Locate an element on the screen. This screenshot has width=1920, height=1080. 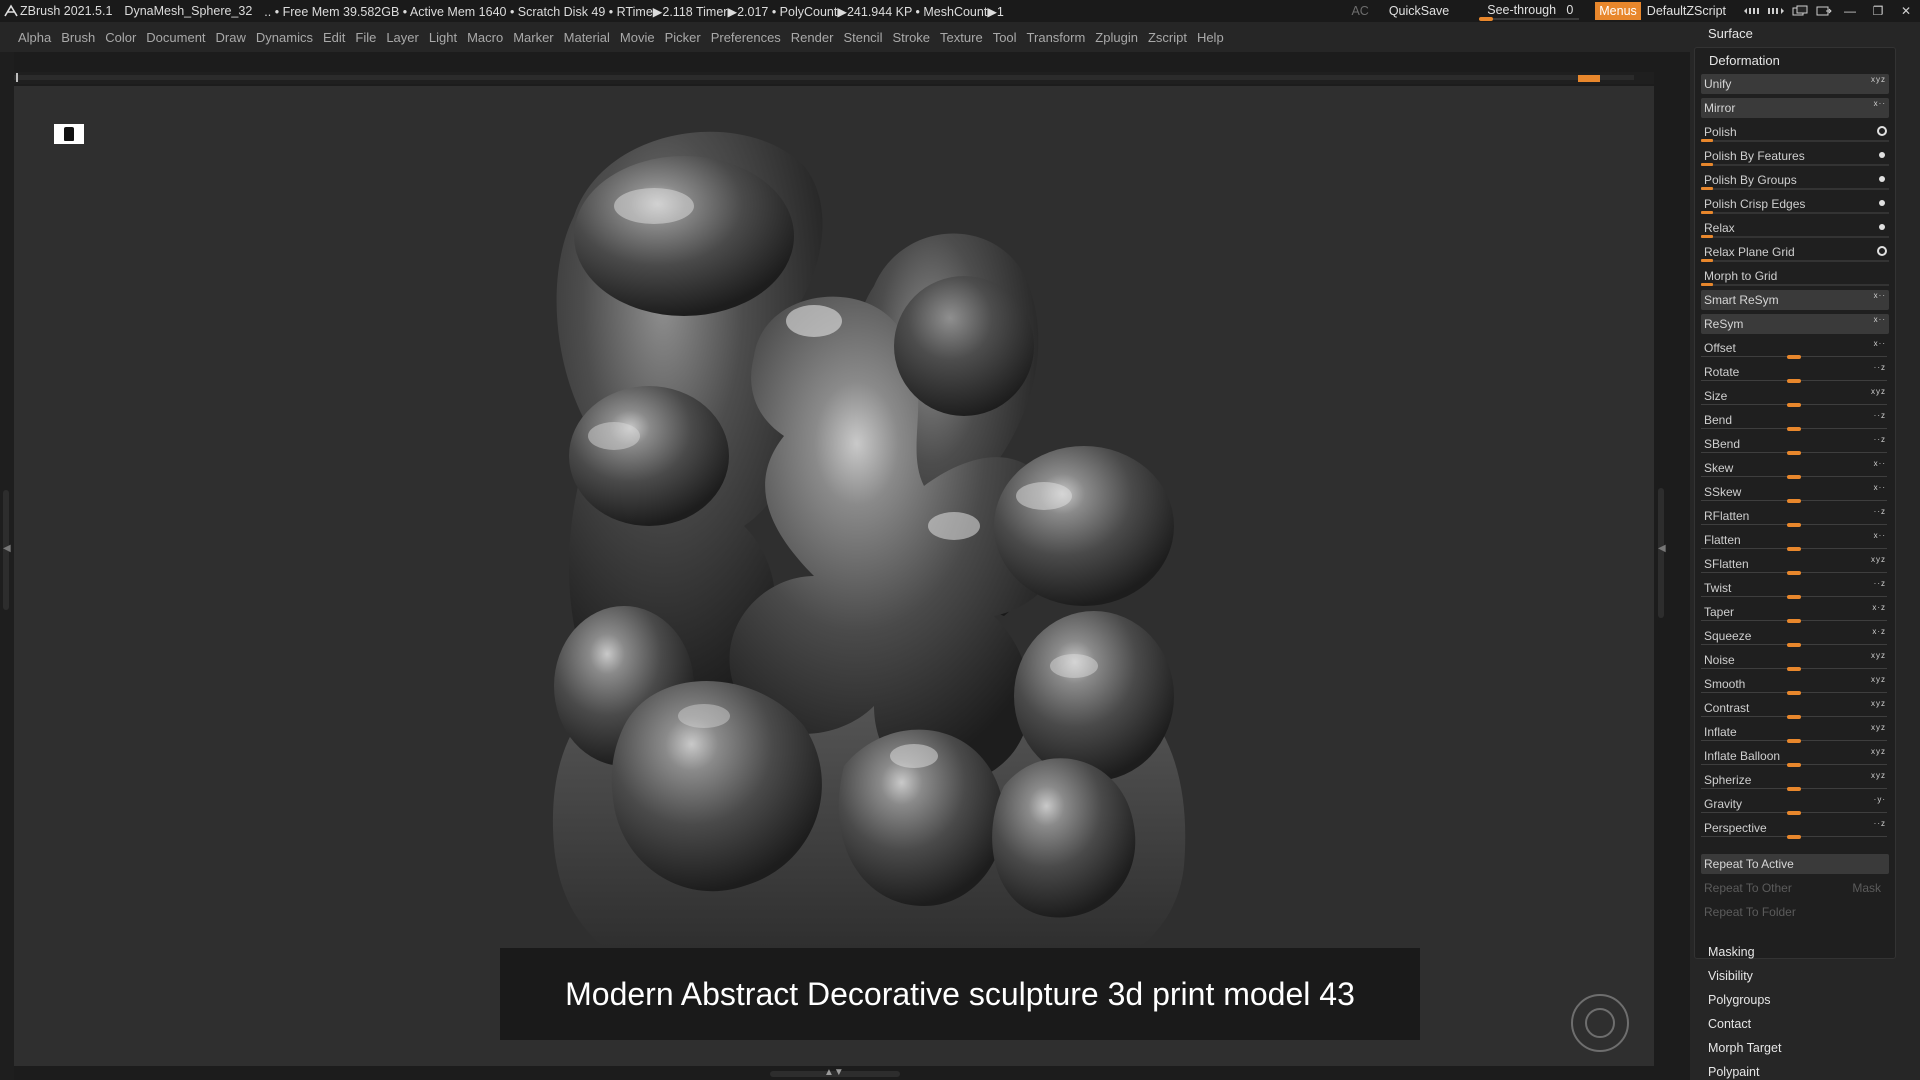
menu-file: File is located at coordinates (365, 37).